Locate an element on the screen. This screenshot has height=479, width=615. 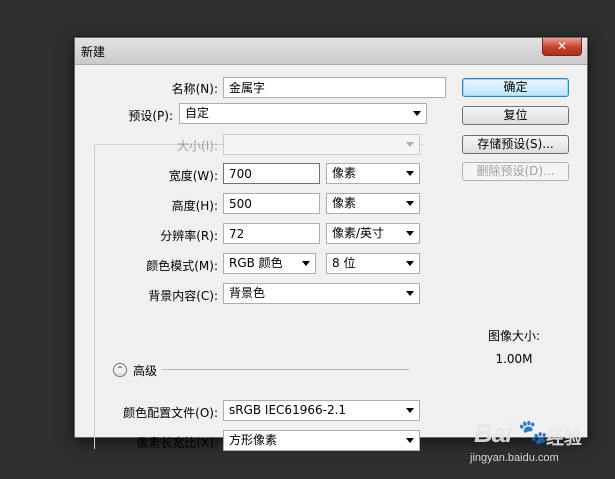
resolution-label: 分辨率(R): is located at coordinates (189, 236).